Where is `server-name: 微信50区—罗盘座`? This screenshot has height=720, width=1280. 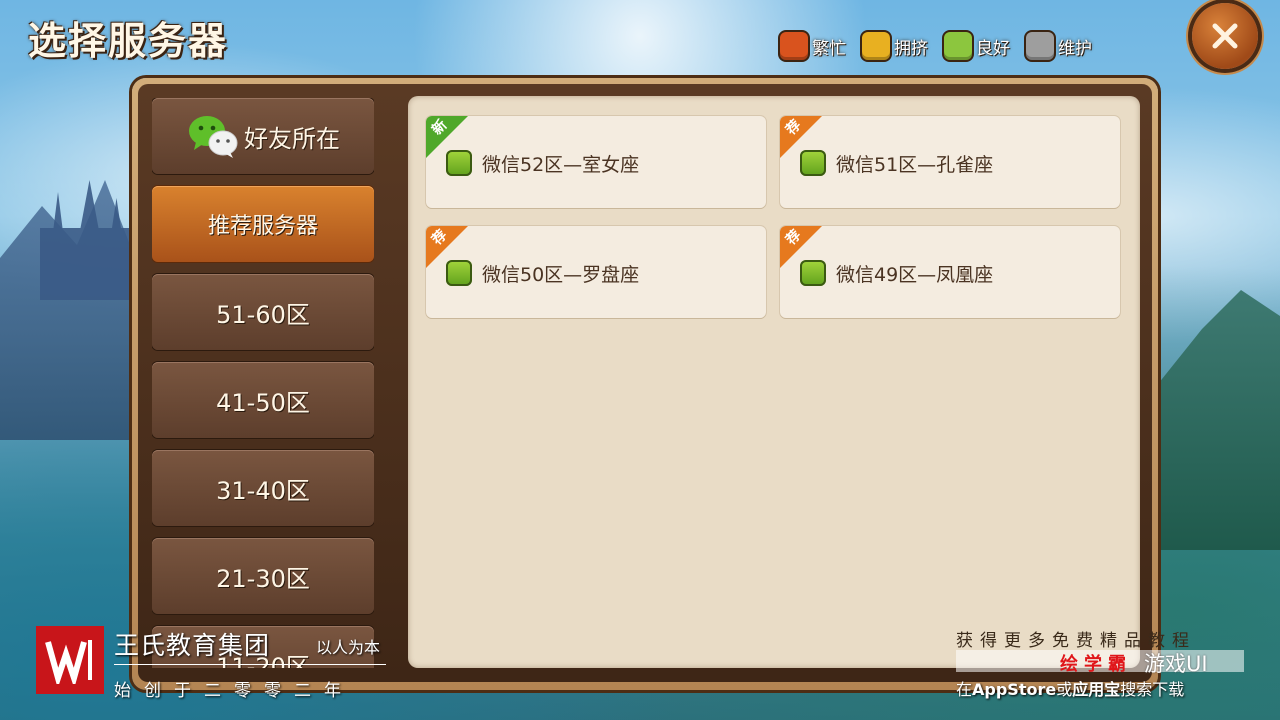
server-name: 微信50区—罗盘座 is located at coordinates (561, 275).